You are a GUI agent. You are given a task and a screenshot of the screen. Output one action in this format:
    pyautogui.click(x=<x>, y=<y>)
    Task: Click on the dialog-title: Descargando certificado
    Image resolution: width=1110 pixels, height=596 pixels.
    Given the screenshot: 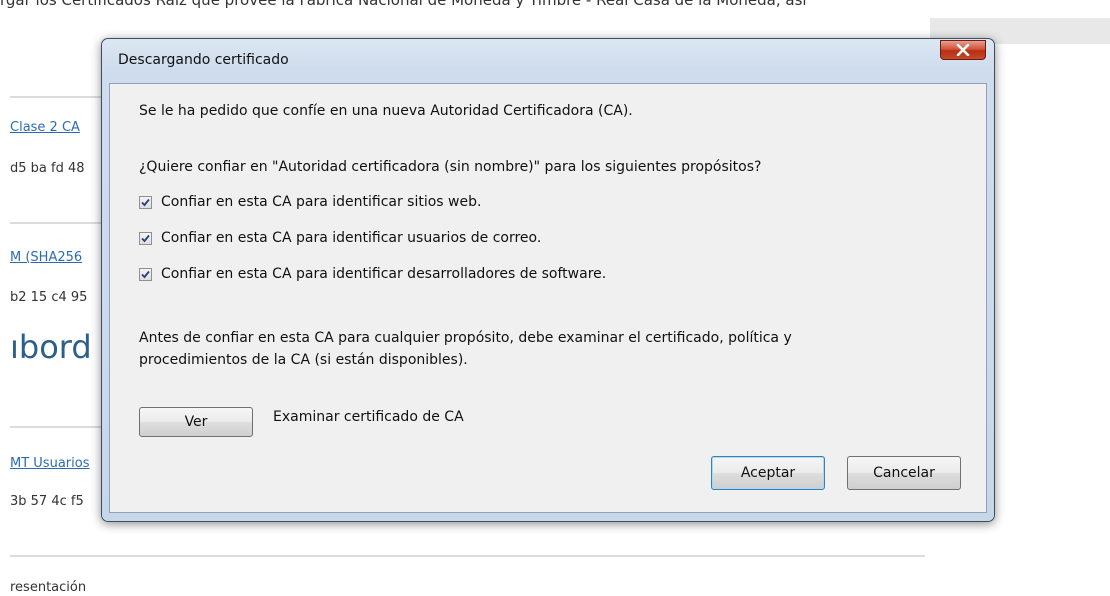 What is the action you would take?
    pyautogui.click(x=203, y=60)
    